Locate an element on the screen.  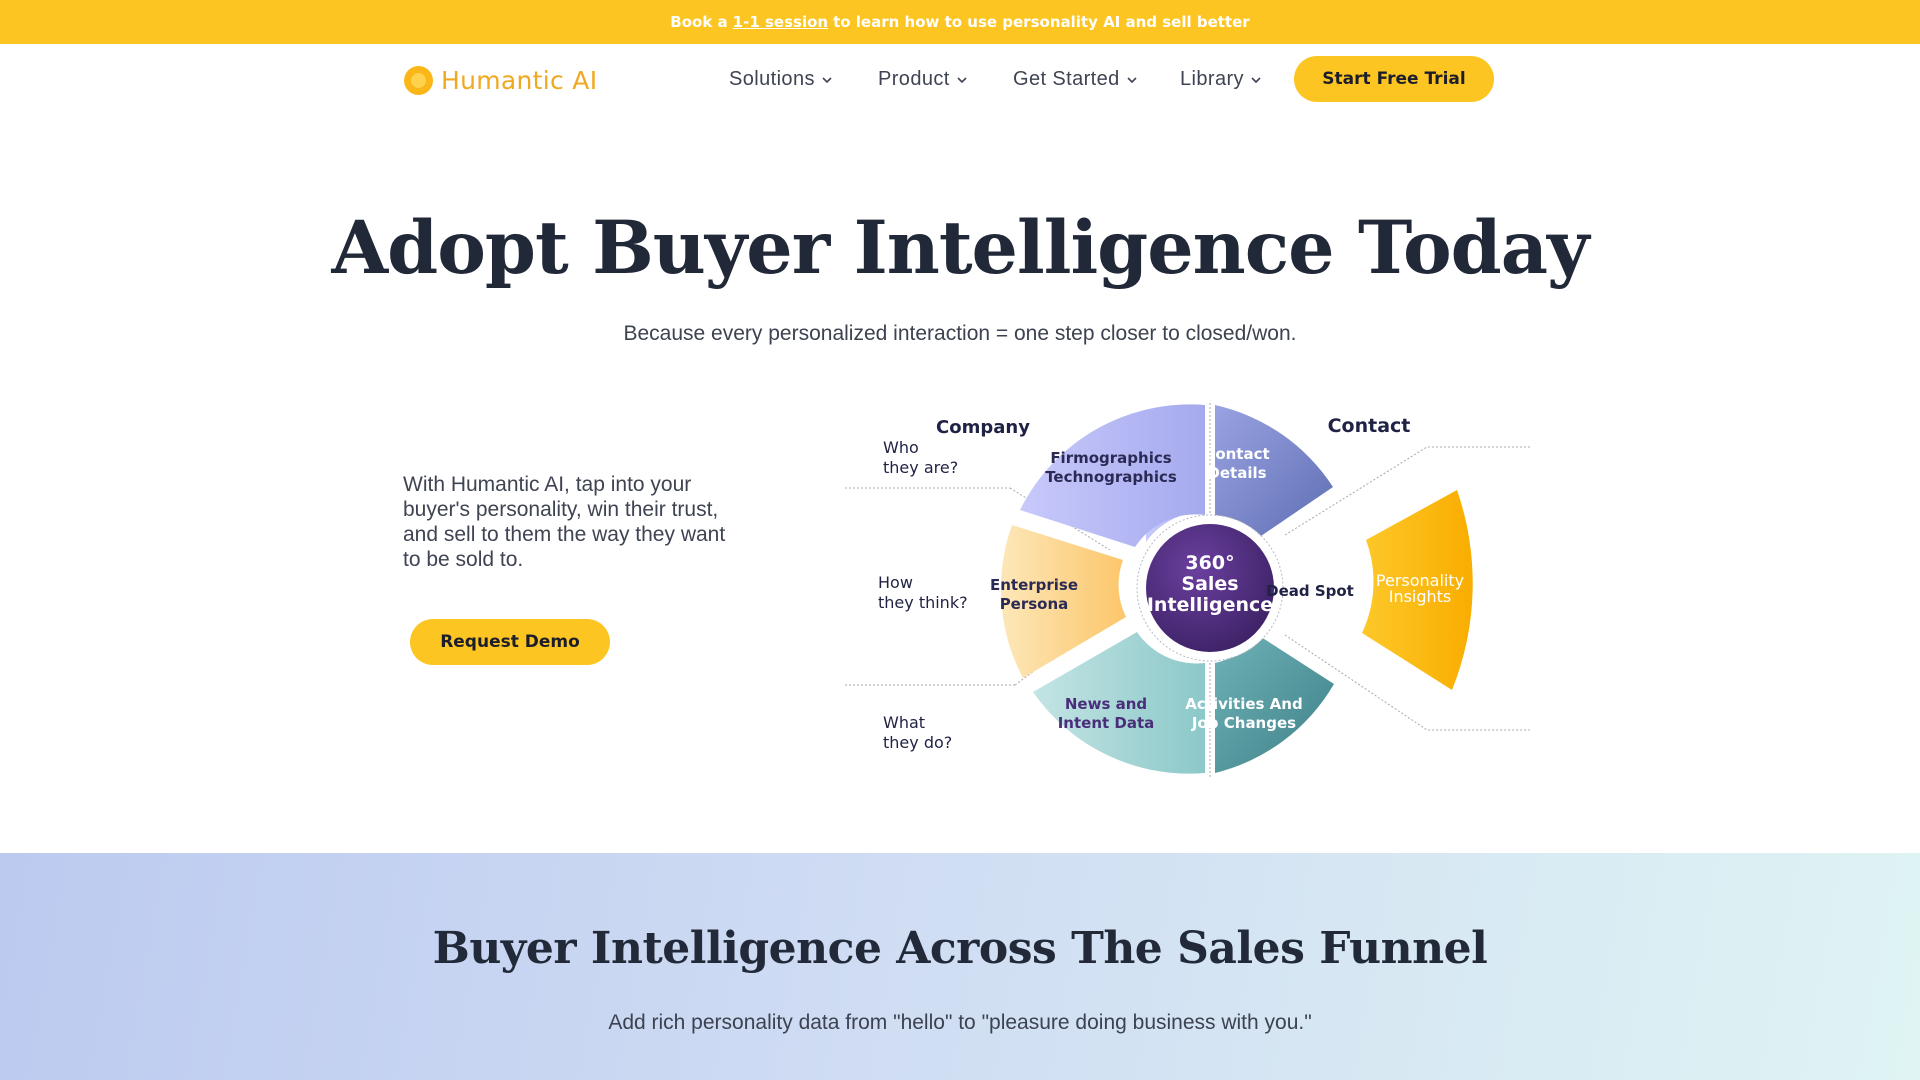
label-insights: Insights is located at coordinates (1420, 596).